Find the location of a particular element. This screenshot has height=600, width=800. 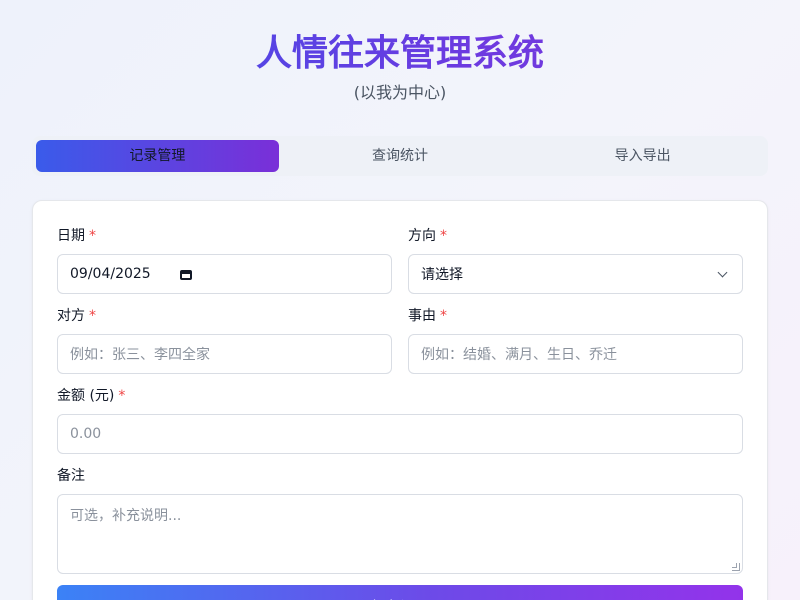

direction-field-group: 方向 * 请选择 is located at coordinates (575, 260).